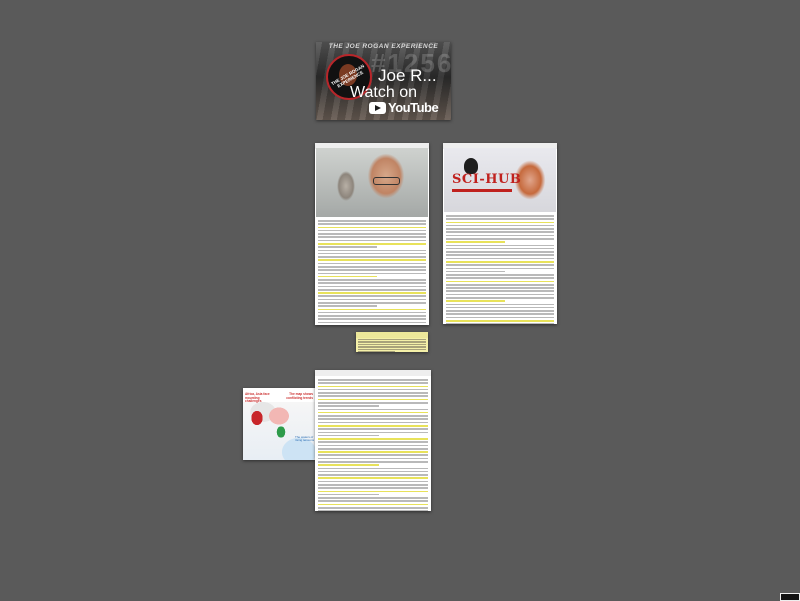 The width and height of the screenshot is (800, 601). I want to click on map-caption-right: The map shows conflicting trends, so click(299, 396).